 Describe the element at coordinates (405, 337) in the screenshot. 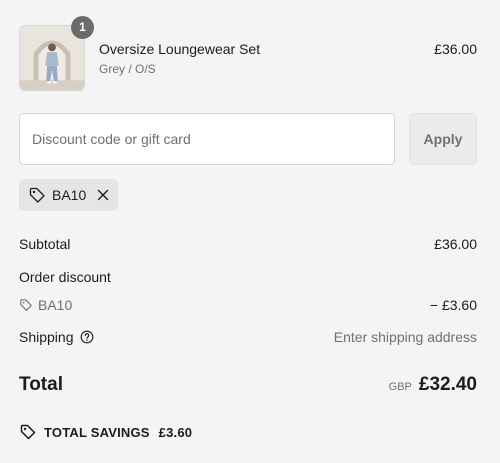

I see `shipping-value: Enter shipping address` at that location.